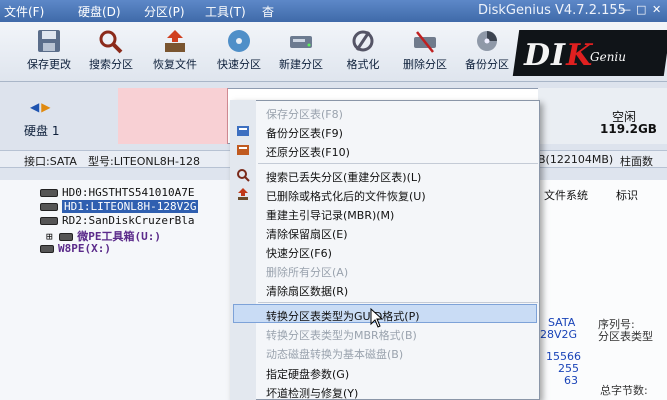  What do you see at coordinates (173, 116) in the screenshot?
I see `partition-block` at bounding box center [173, 116].